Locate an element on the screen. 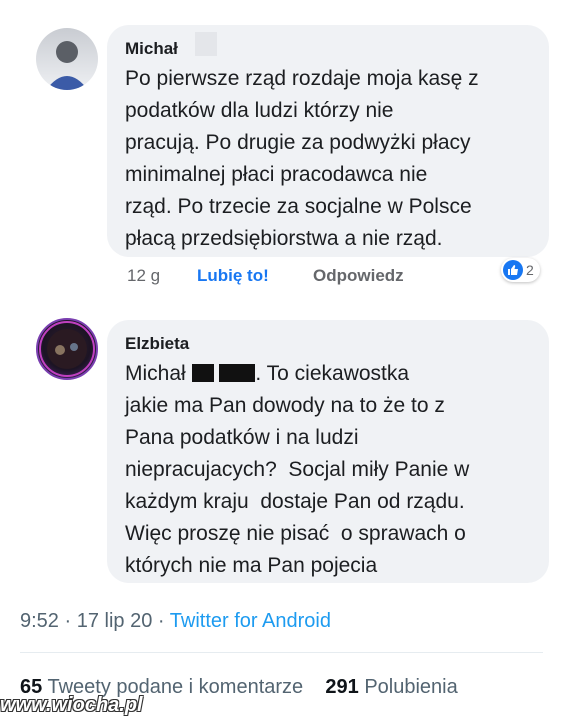  comment-actions: 12 g Lubię to! Odpowiedz is located at coordinates (265, 276).